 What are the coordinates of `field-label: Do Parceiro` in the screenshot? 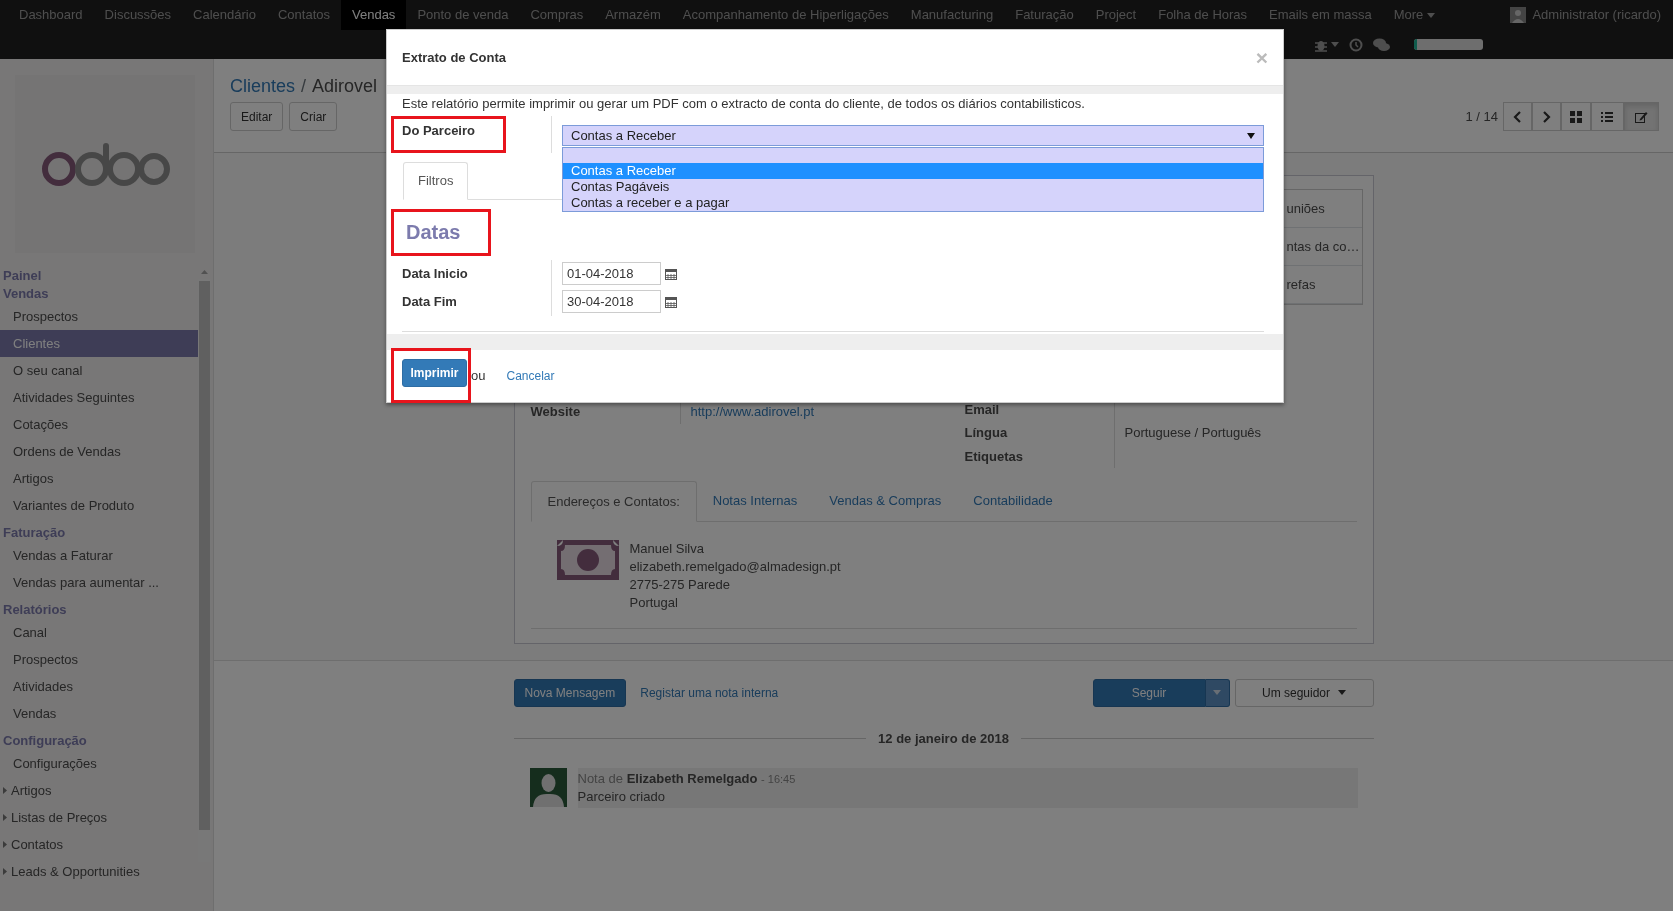 It's located at (438, 131).